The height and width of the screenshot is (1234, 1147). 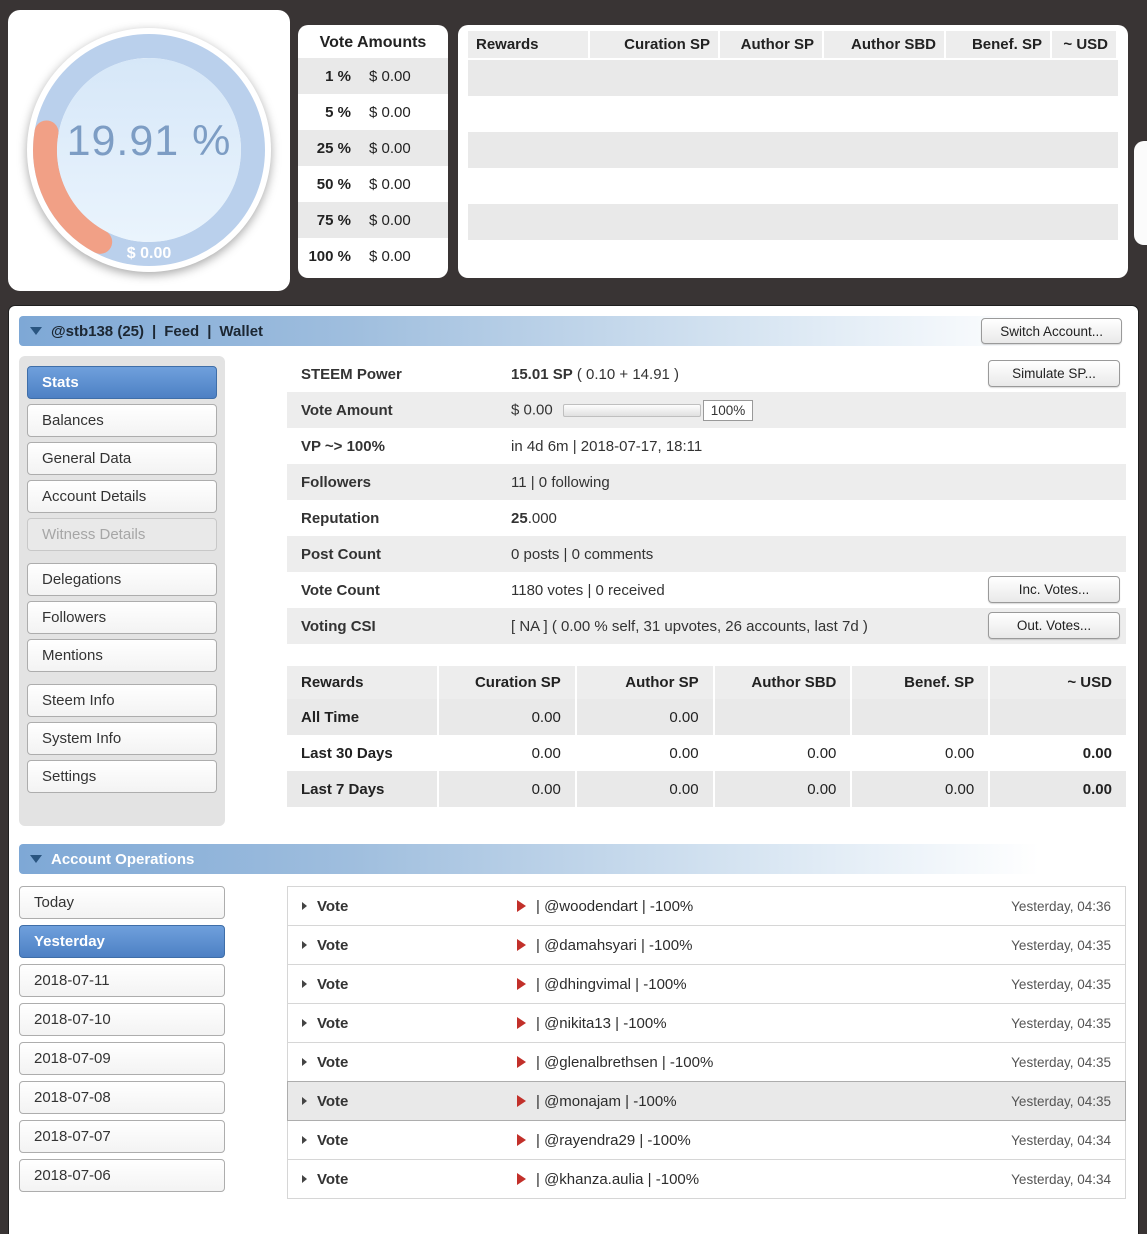 What do you see at coordinates (122, 1019) in the screenshot?
I see `date-filter-button: 2018-07-10` at bounding box center [122, 1019].